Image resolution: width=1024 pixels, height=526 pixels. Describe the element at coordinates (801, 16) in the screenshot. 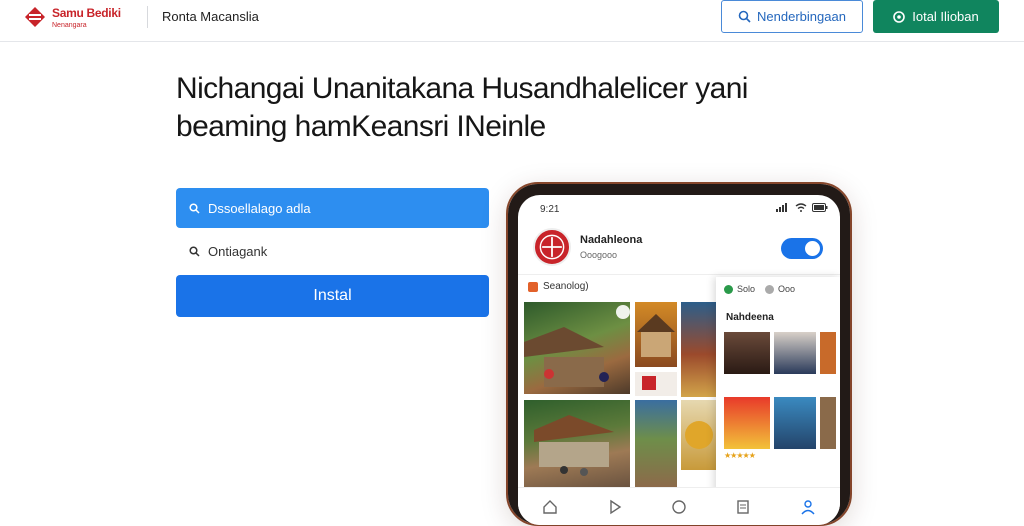

I see `search-button-label: Nenderbingaan` at that location.